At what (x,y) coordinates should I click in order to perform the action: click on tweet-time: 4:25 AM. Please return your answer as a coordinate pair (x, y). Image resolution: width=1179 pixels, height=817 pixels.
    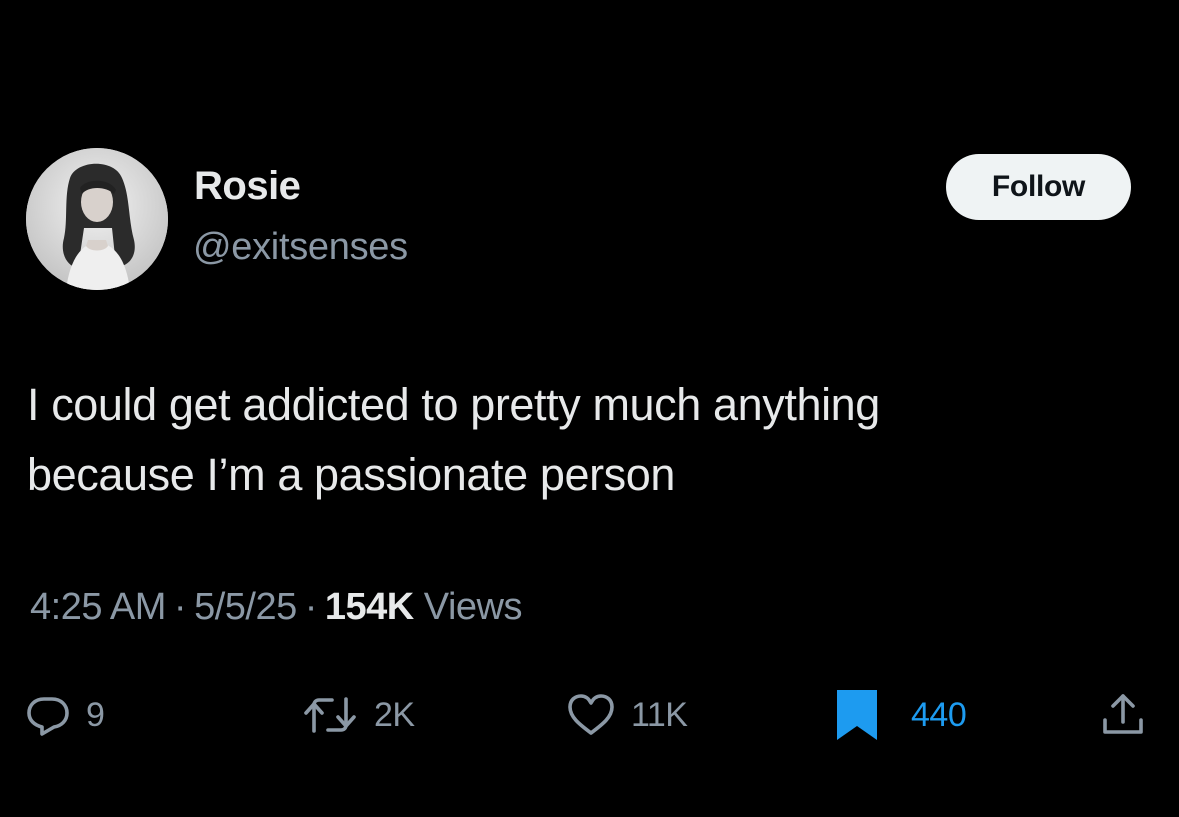
    Looking at the image, I should click on (98, 607).